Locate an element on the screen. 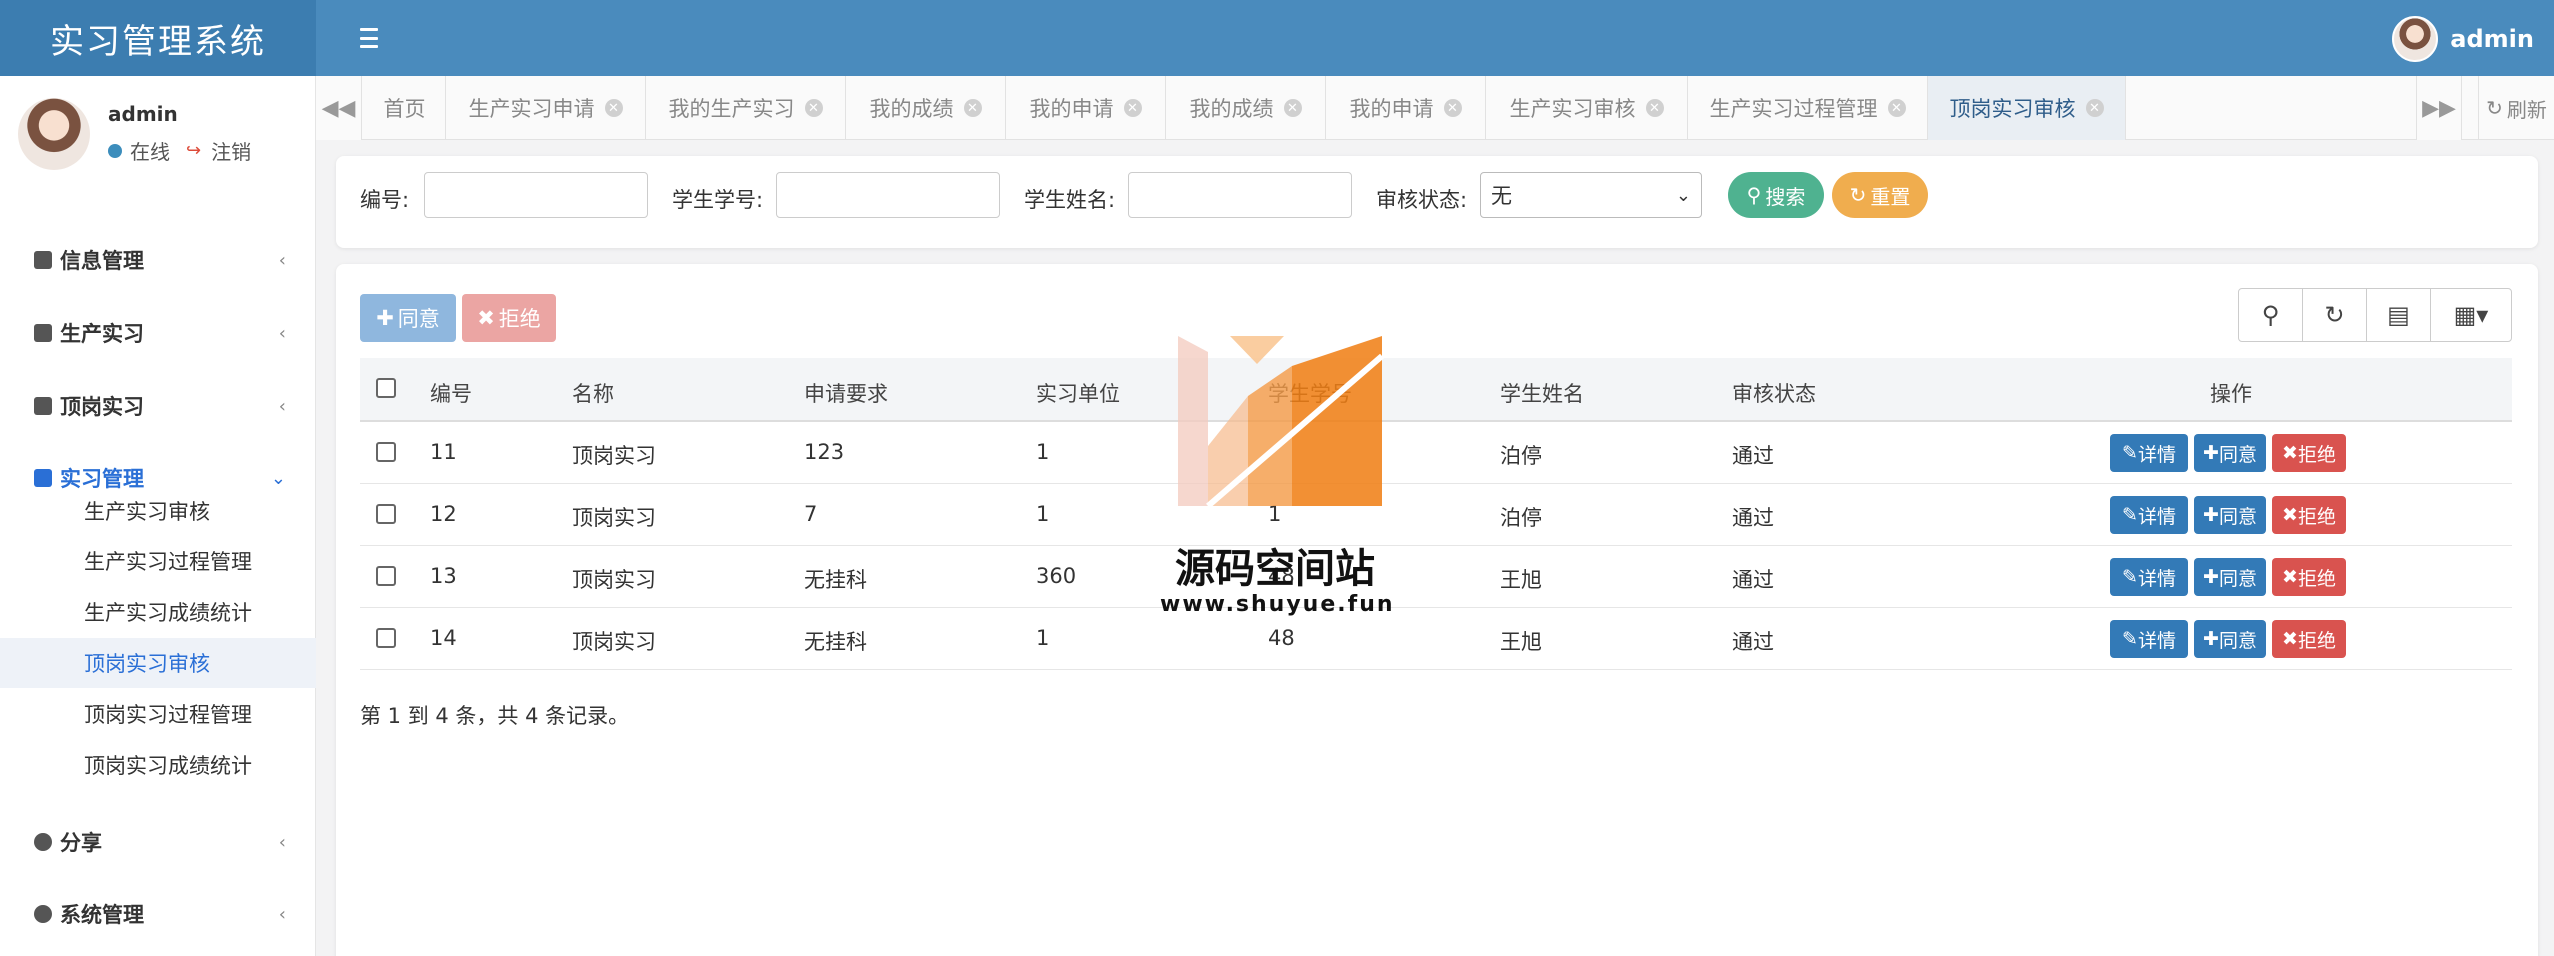 This screenshot has height=956, width=2554. subitem-internship-process: 顶岗实习过程管理 is located at coordinates (158, 714).